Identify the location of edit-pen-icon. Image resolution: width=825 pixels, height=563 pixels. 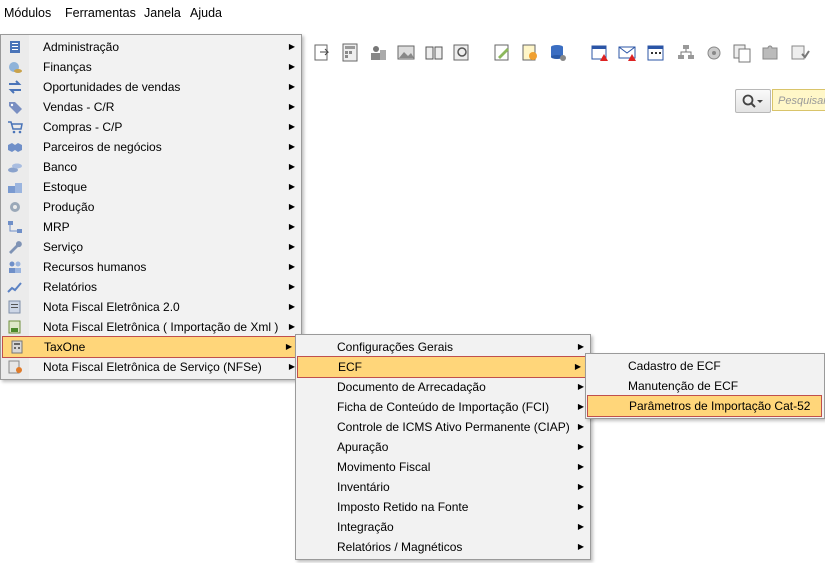
(502, 53).